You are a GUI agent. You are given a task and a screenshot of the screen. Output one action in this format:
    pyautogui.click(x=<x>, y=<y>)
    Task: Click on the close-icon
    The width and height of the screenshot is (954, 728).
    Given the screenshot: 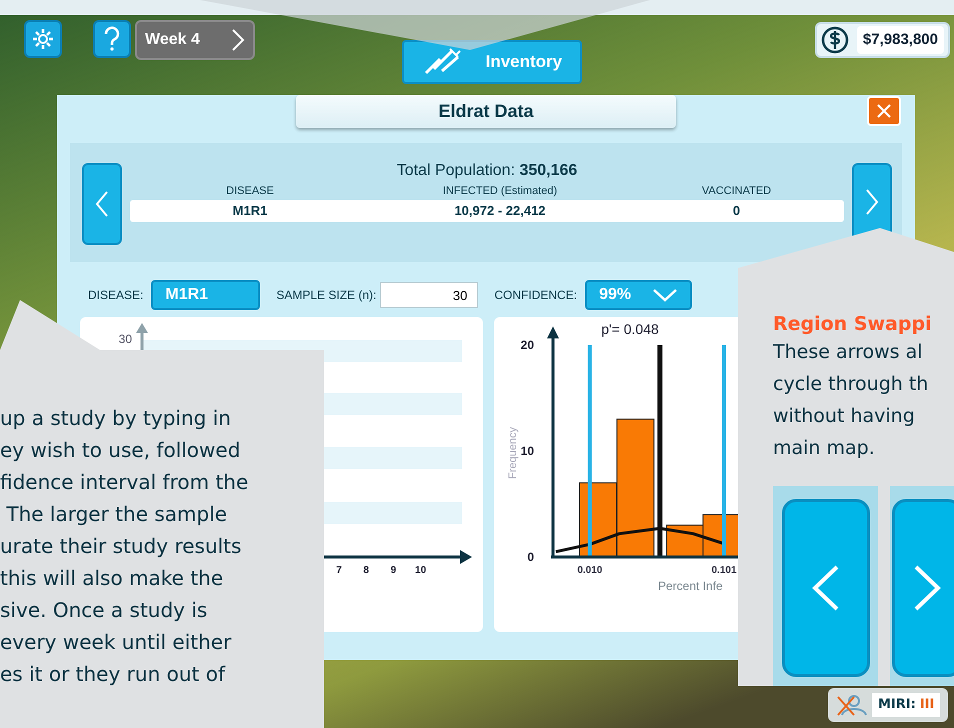 What is the action you would take?
    pyautogui.click(x=884, y=111)
    